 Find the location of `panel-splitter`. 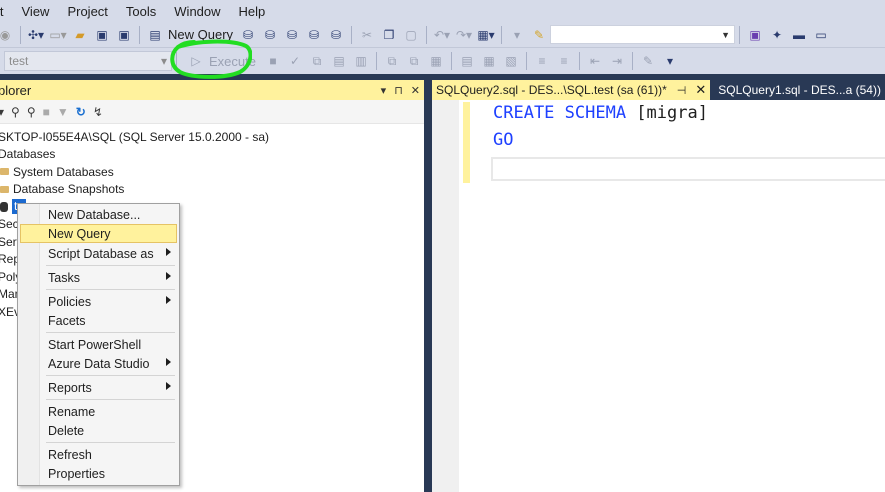

panel-splitter is located at coordinates (428, 286).